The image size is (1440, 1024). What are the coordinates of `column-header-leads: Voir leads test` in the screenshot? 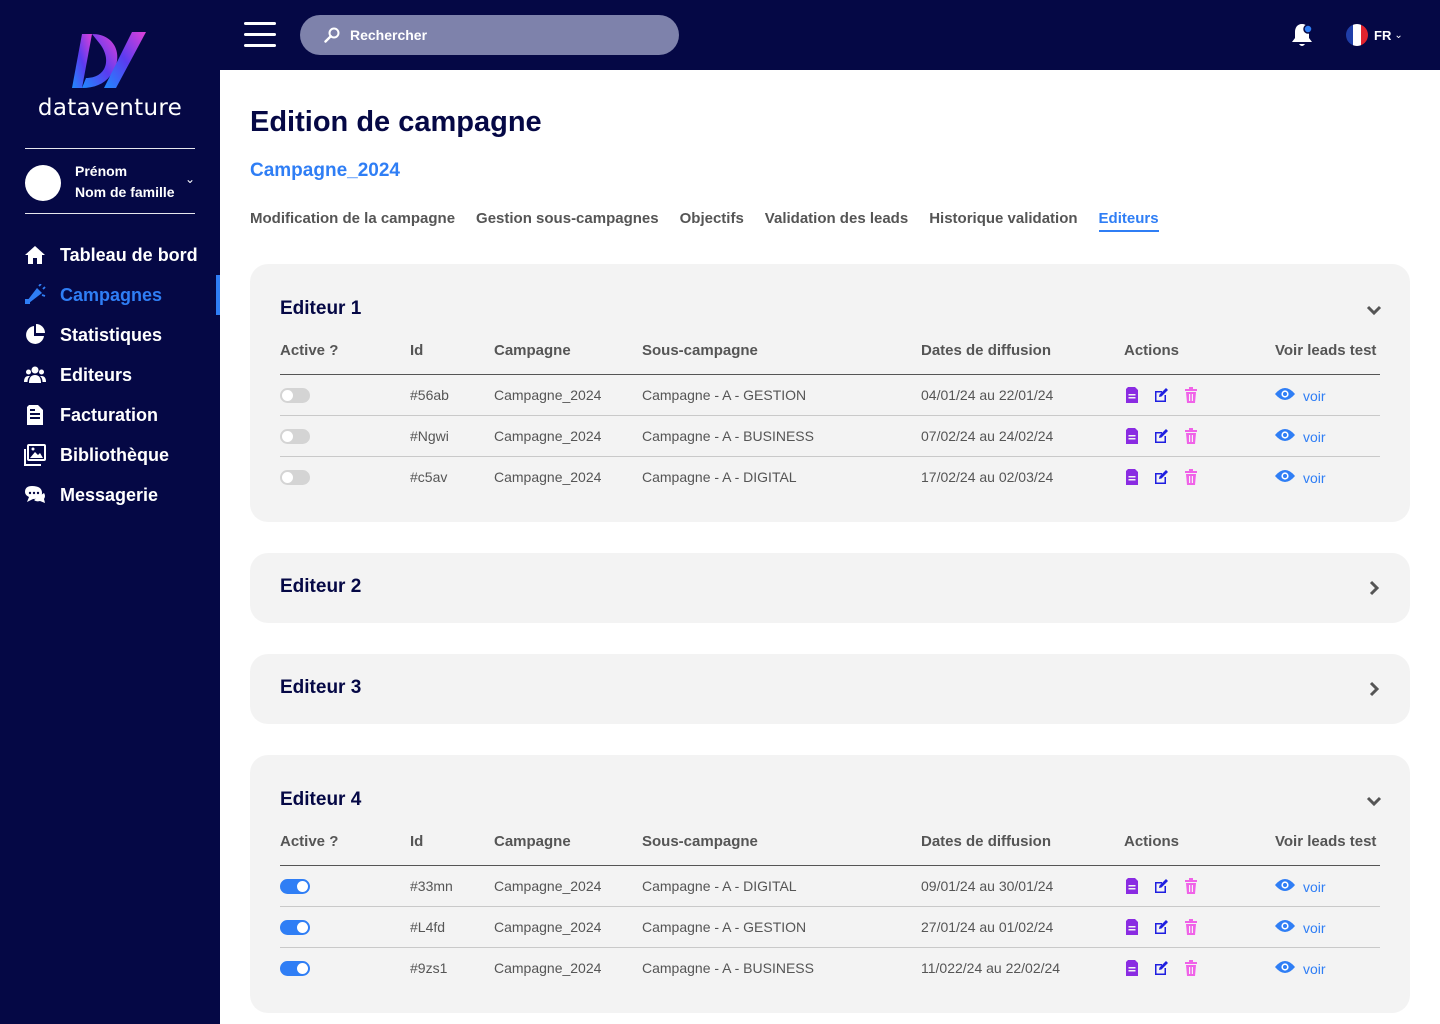 It's located at (1326, 841).